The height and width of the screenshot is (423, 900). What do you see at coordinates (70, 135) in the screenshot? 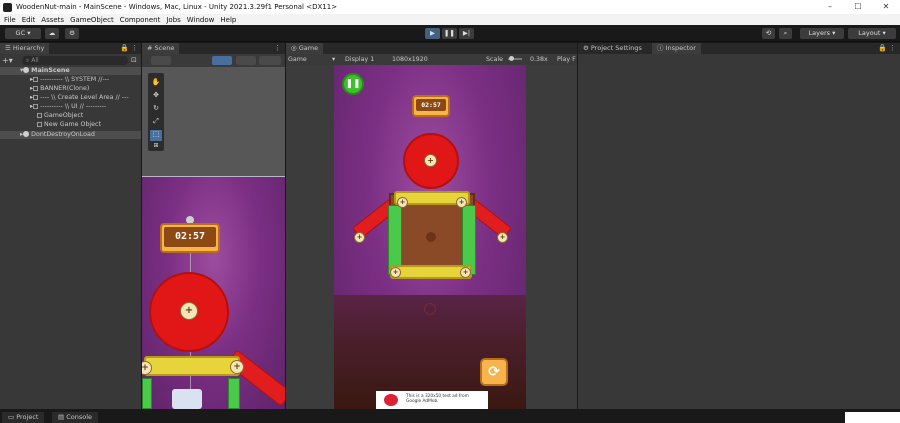
I see `hierarchy-item-dontdestroyonload: ▸ DontDestroyOnLoad` at bounding box center [70, 135].